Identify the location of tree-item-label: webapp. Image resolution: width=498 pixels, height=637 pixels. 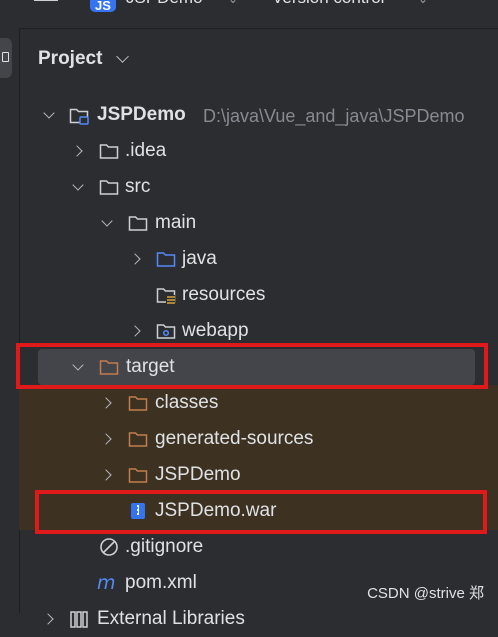
(215, 330).